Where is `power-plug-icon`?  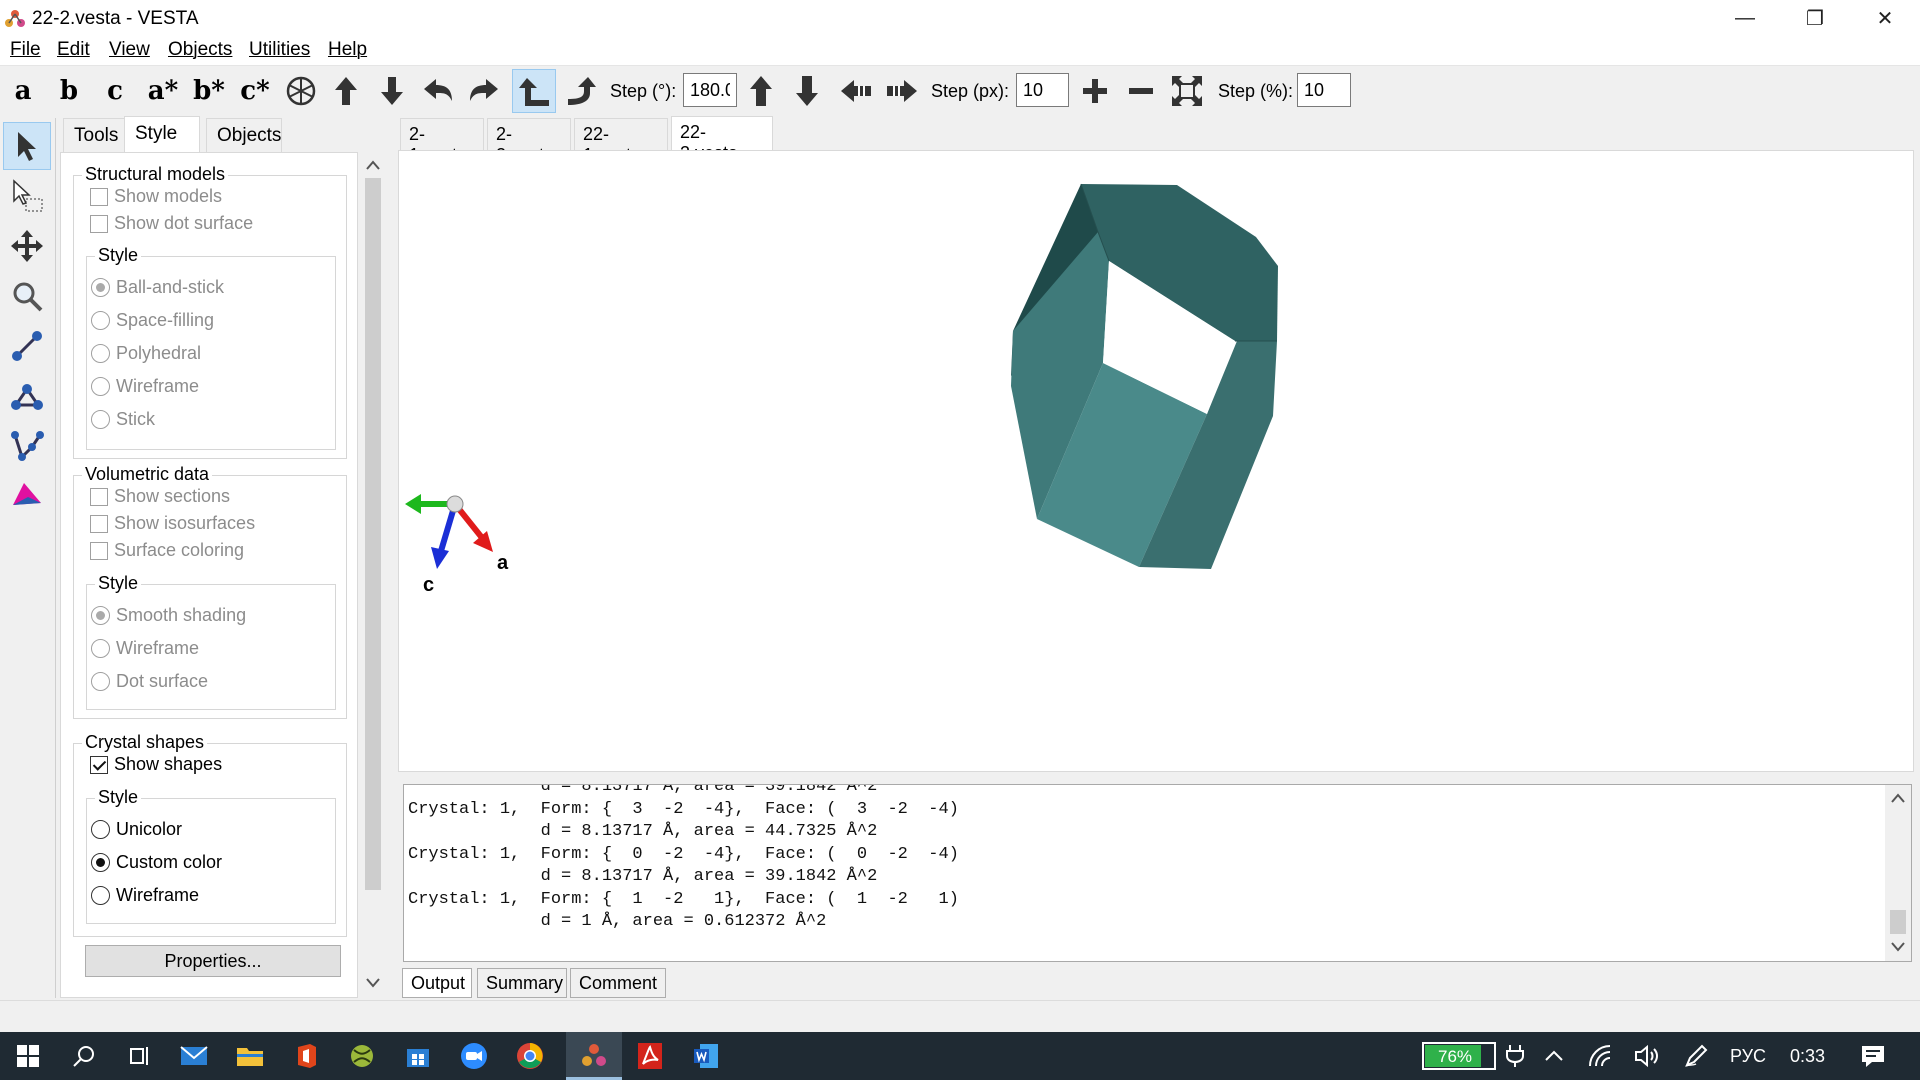 power-plug-icon is located at coordinates (1515, 1056).